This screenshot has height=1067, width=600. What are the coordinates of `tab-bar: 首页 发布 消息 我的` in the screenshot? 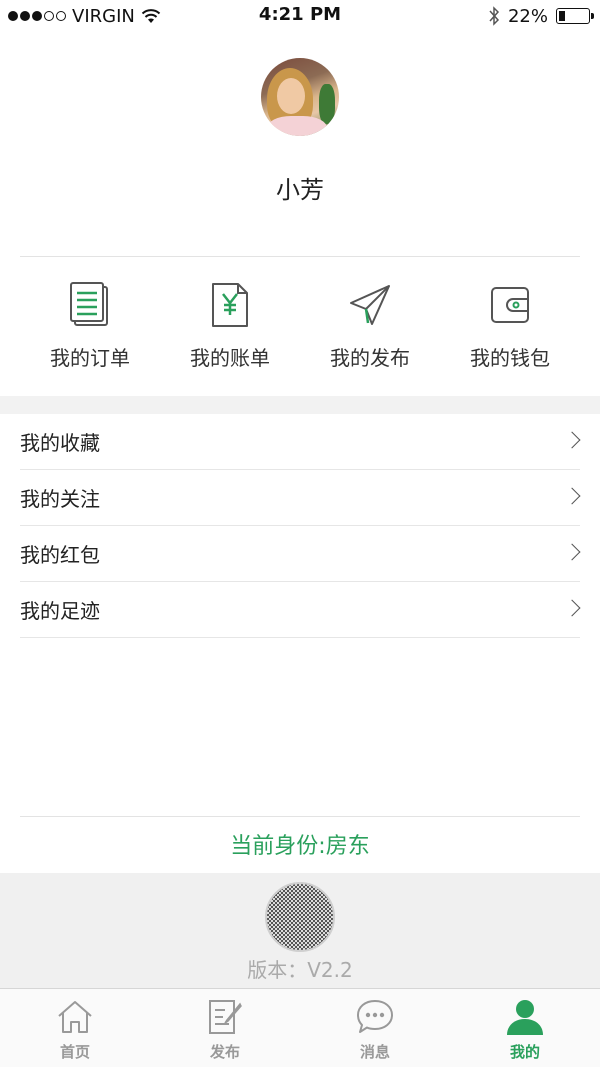 It's located at (300, 1027).